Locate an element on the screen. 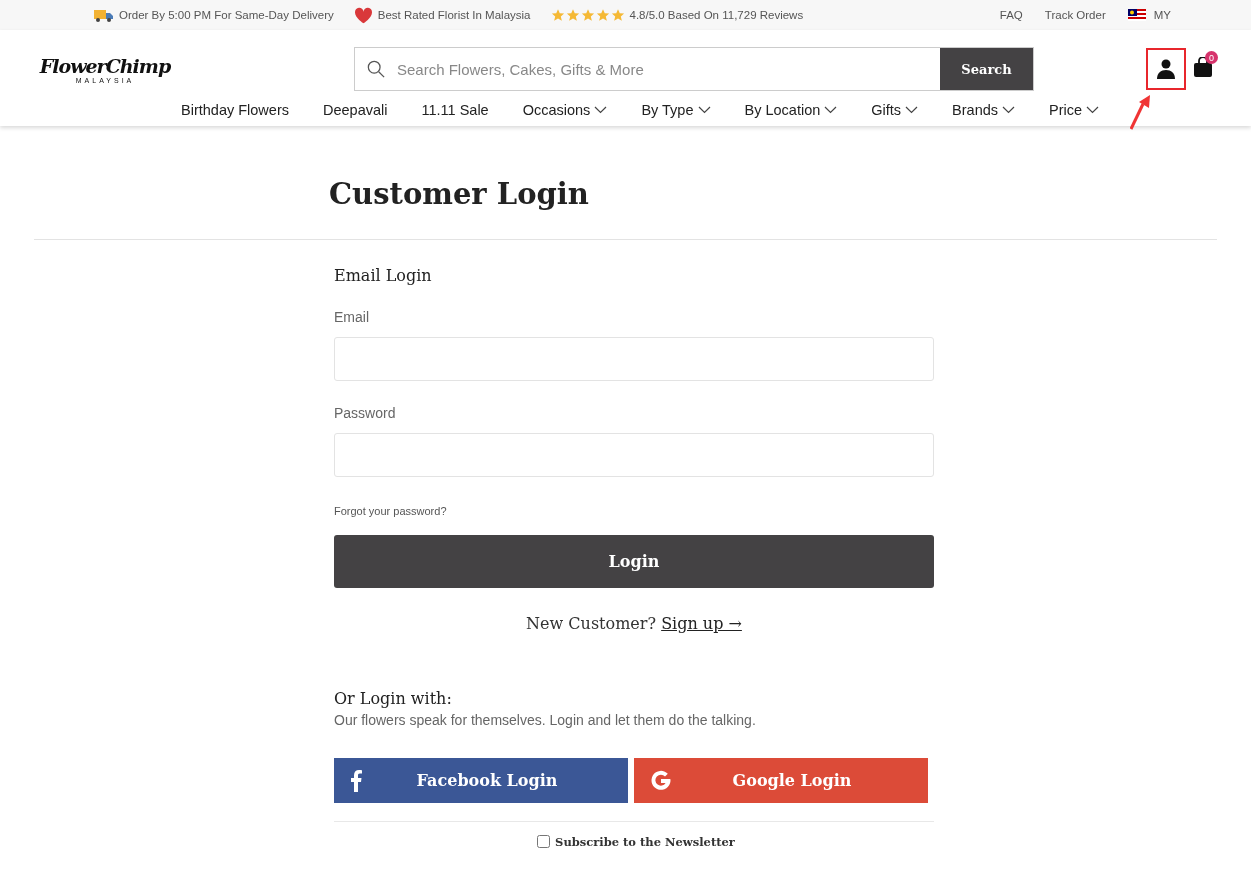  social-heading: Or Login with: is located at coordinates (393, 698).